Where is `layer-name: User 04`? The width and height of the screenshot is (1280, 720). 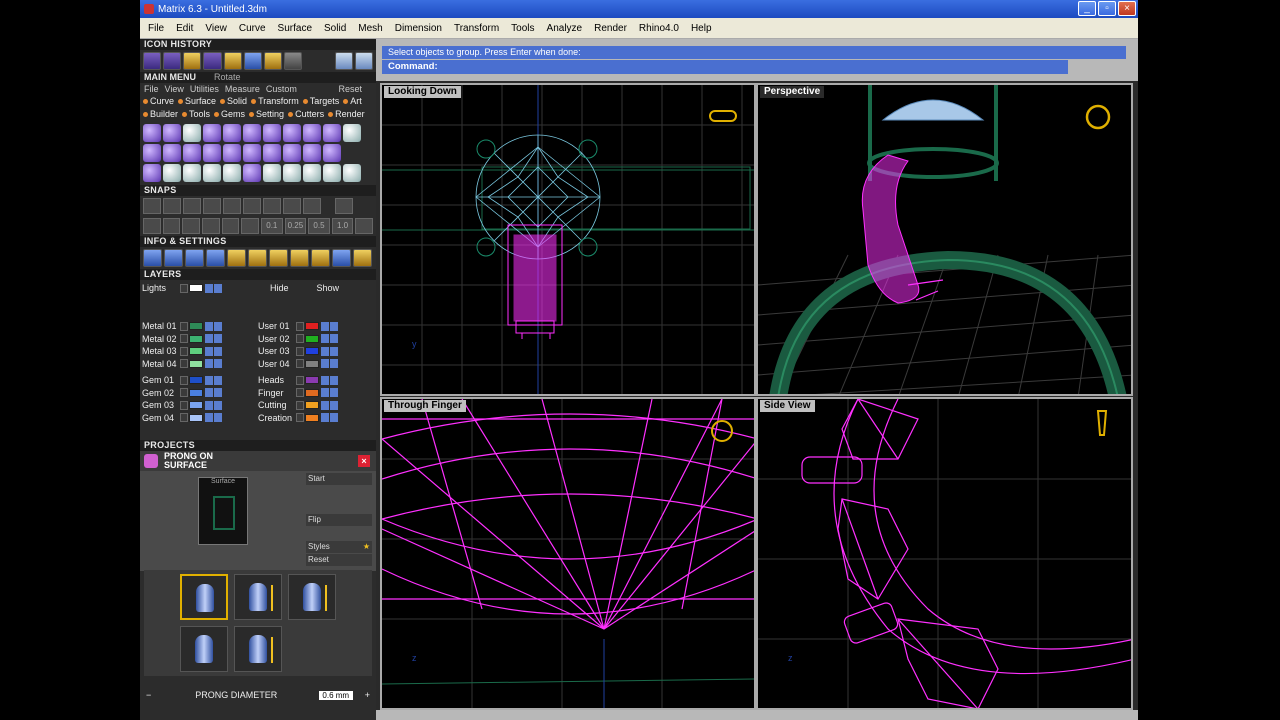 layer-name: User 04 is located at coordinates (277, 364).